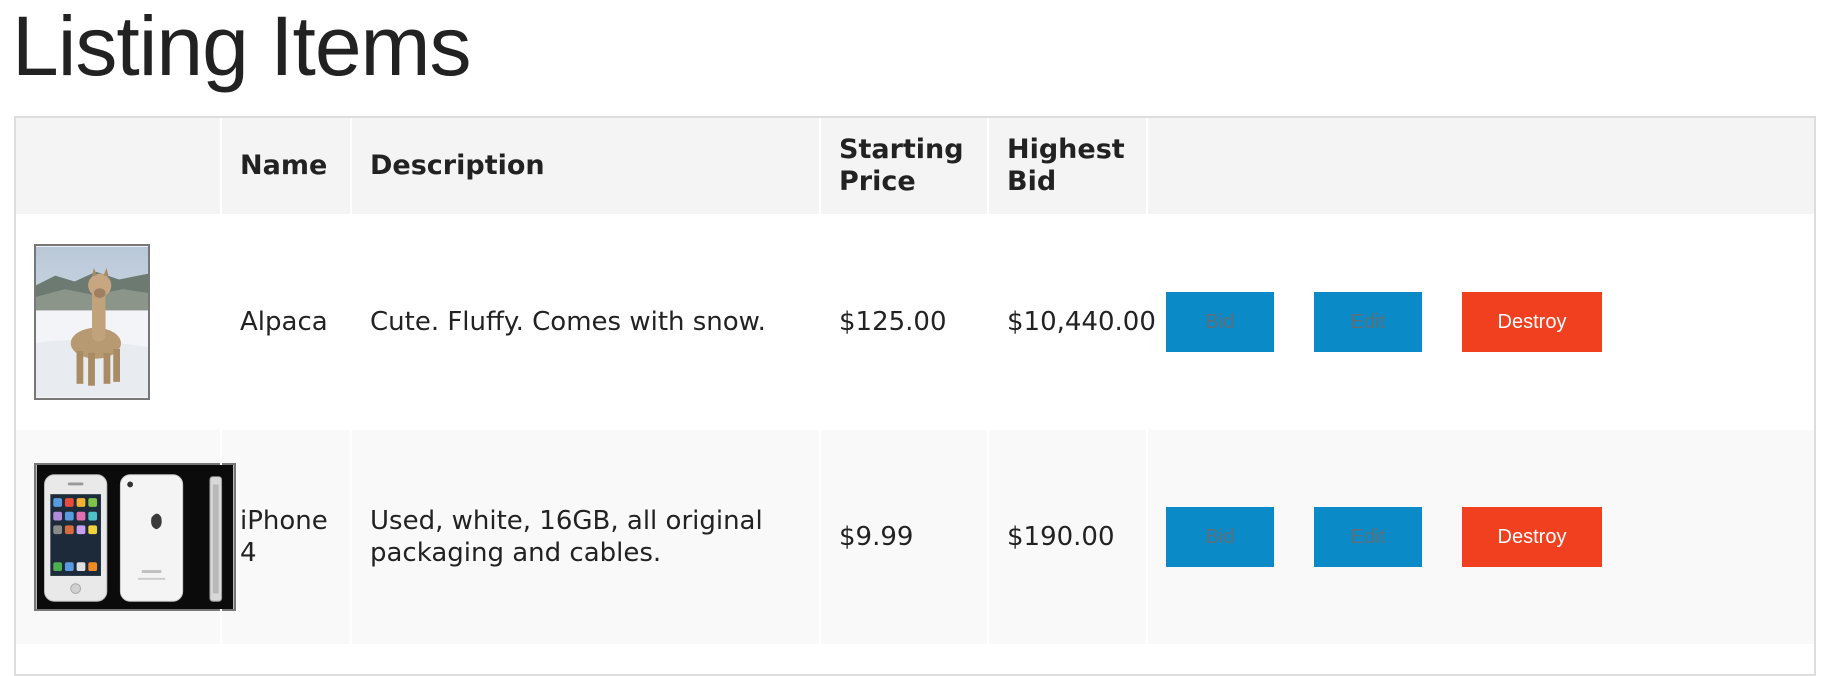  What do you see at coordinates (586, 322) in the screenshot?
I see `description-cell: Cute. Fluffy. Comes with snow.` at bounding box center [586, 322].